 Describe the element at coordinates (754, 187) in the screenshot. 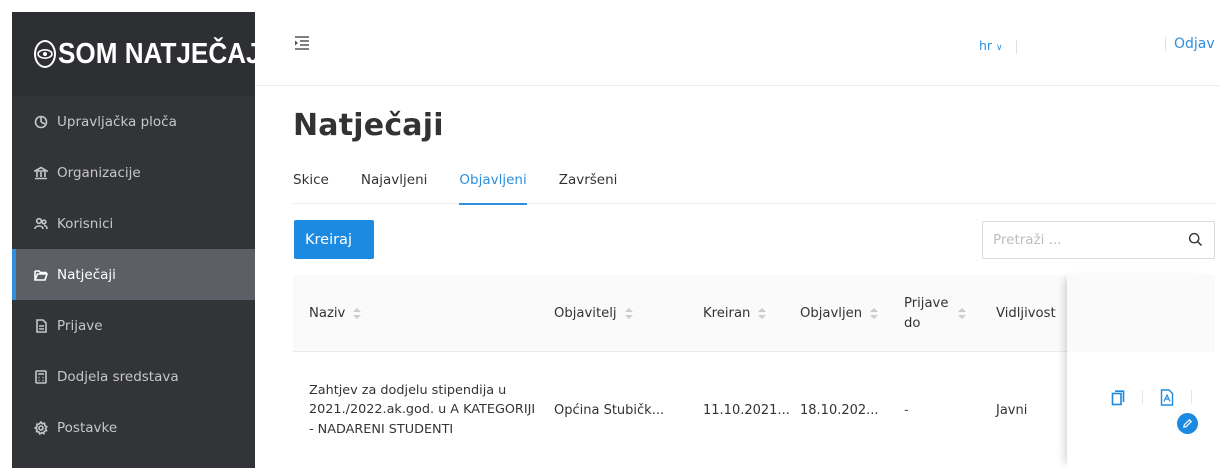

I see `status-tabs: Skice Najavljeni Objavljeni Završeni` at that location.